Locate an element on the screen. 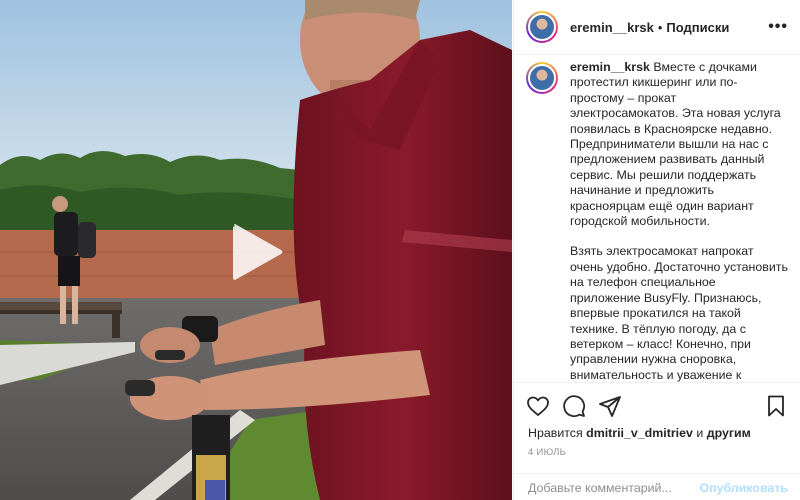 The image size is (800, 500). paper-plane-icon is located at coordinates (610, 406).